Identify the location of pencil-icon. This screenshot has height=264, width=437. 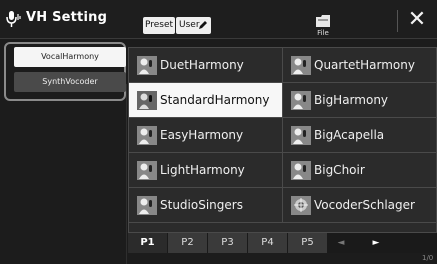
(203, 25).